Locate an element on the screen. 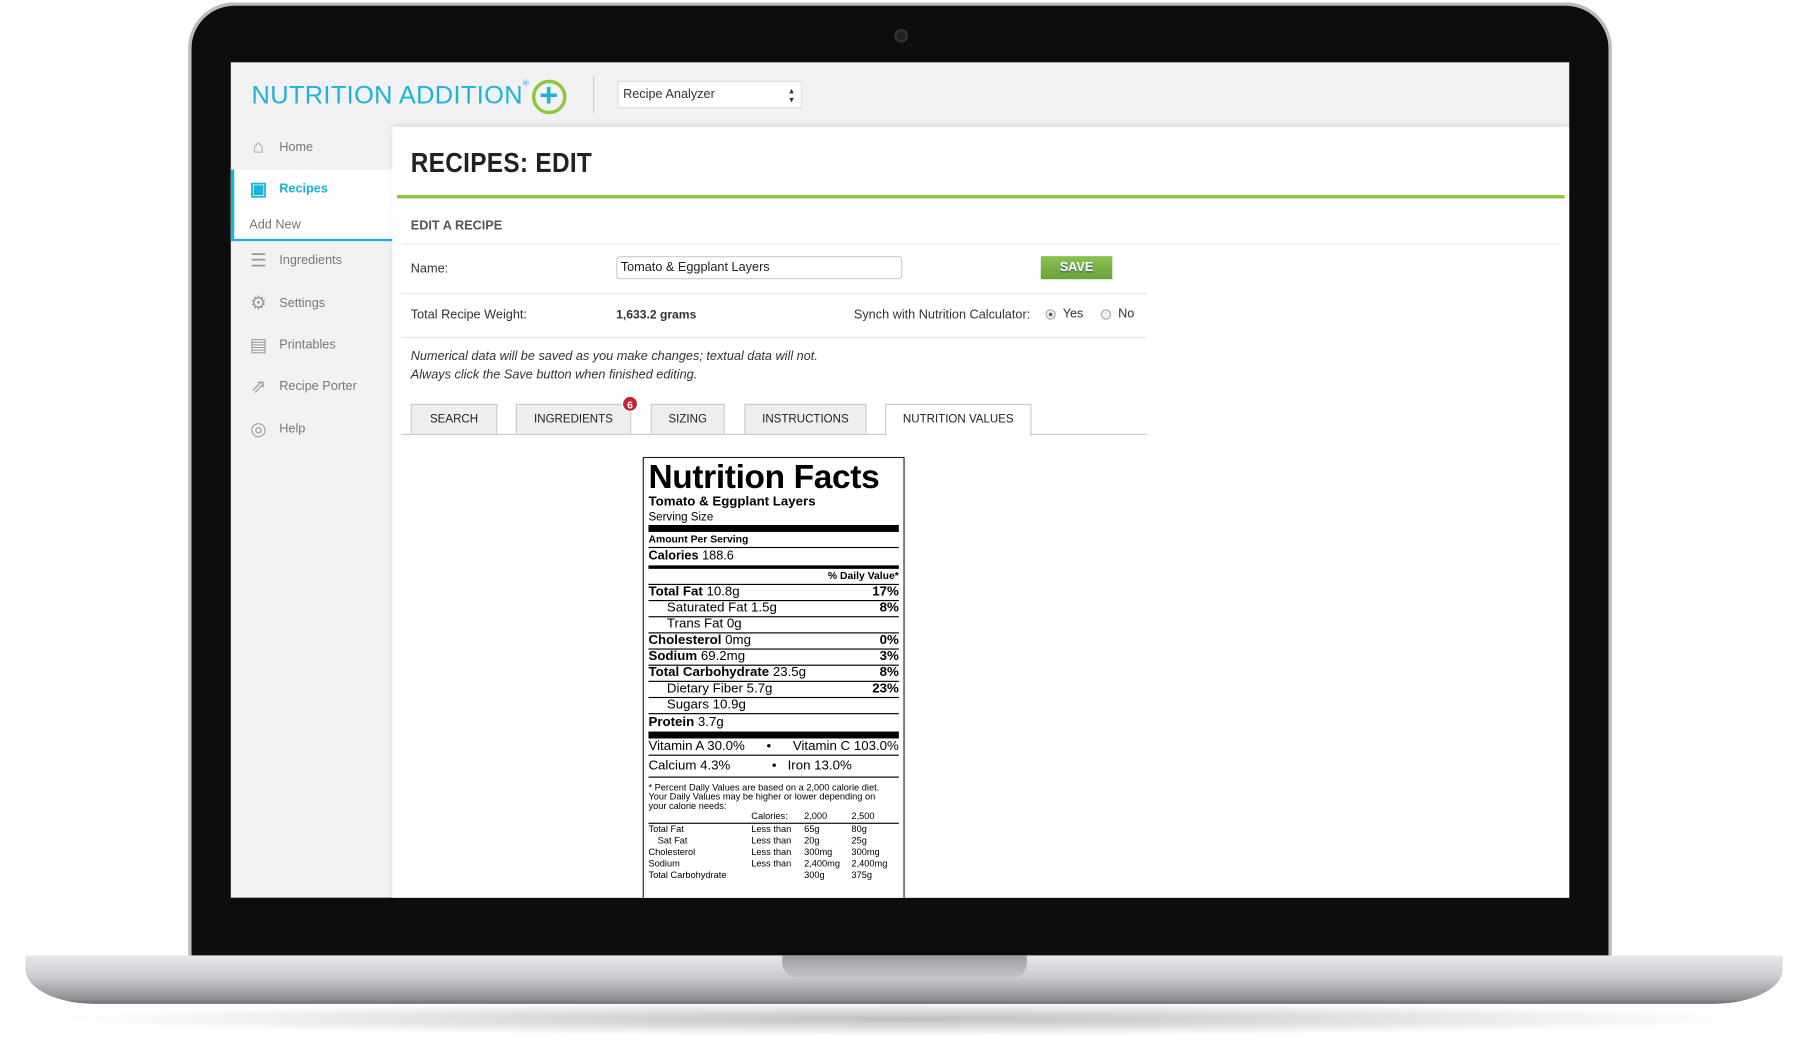 This screenshot has width=1800, height=1050. select-arrows-icon: ▴ ▾ is located at coordinates (791, 95).